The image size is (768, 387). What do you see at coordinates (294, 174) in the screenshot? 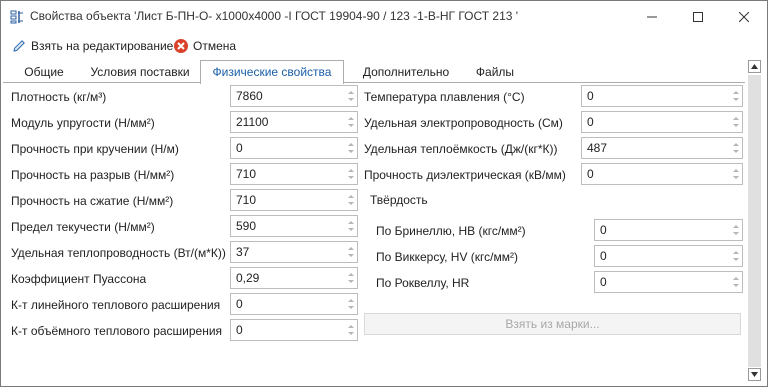
I see `tensile-strength-input: 710` at bounding box center [294, 174].